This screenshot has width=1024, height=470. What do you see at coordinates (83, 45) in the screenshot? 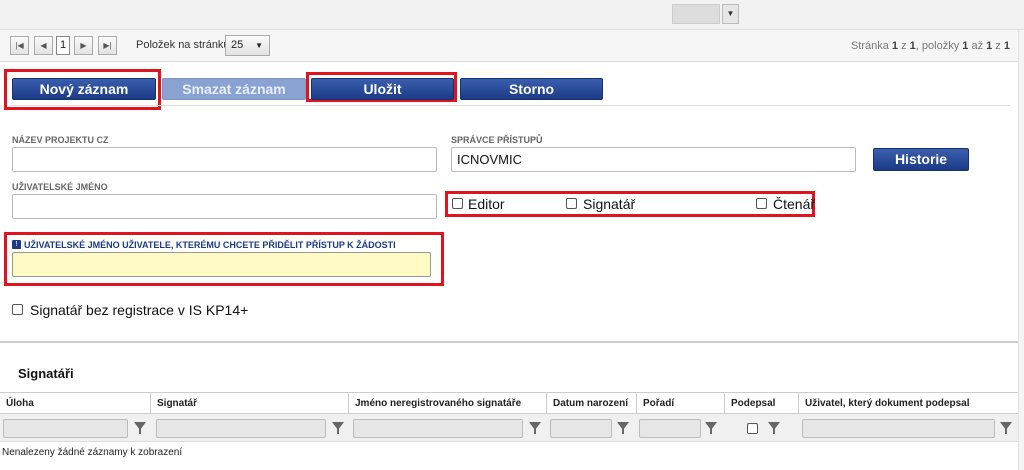
I see `next-page-icon: ▶` at bounding box center [83, 45].